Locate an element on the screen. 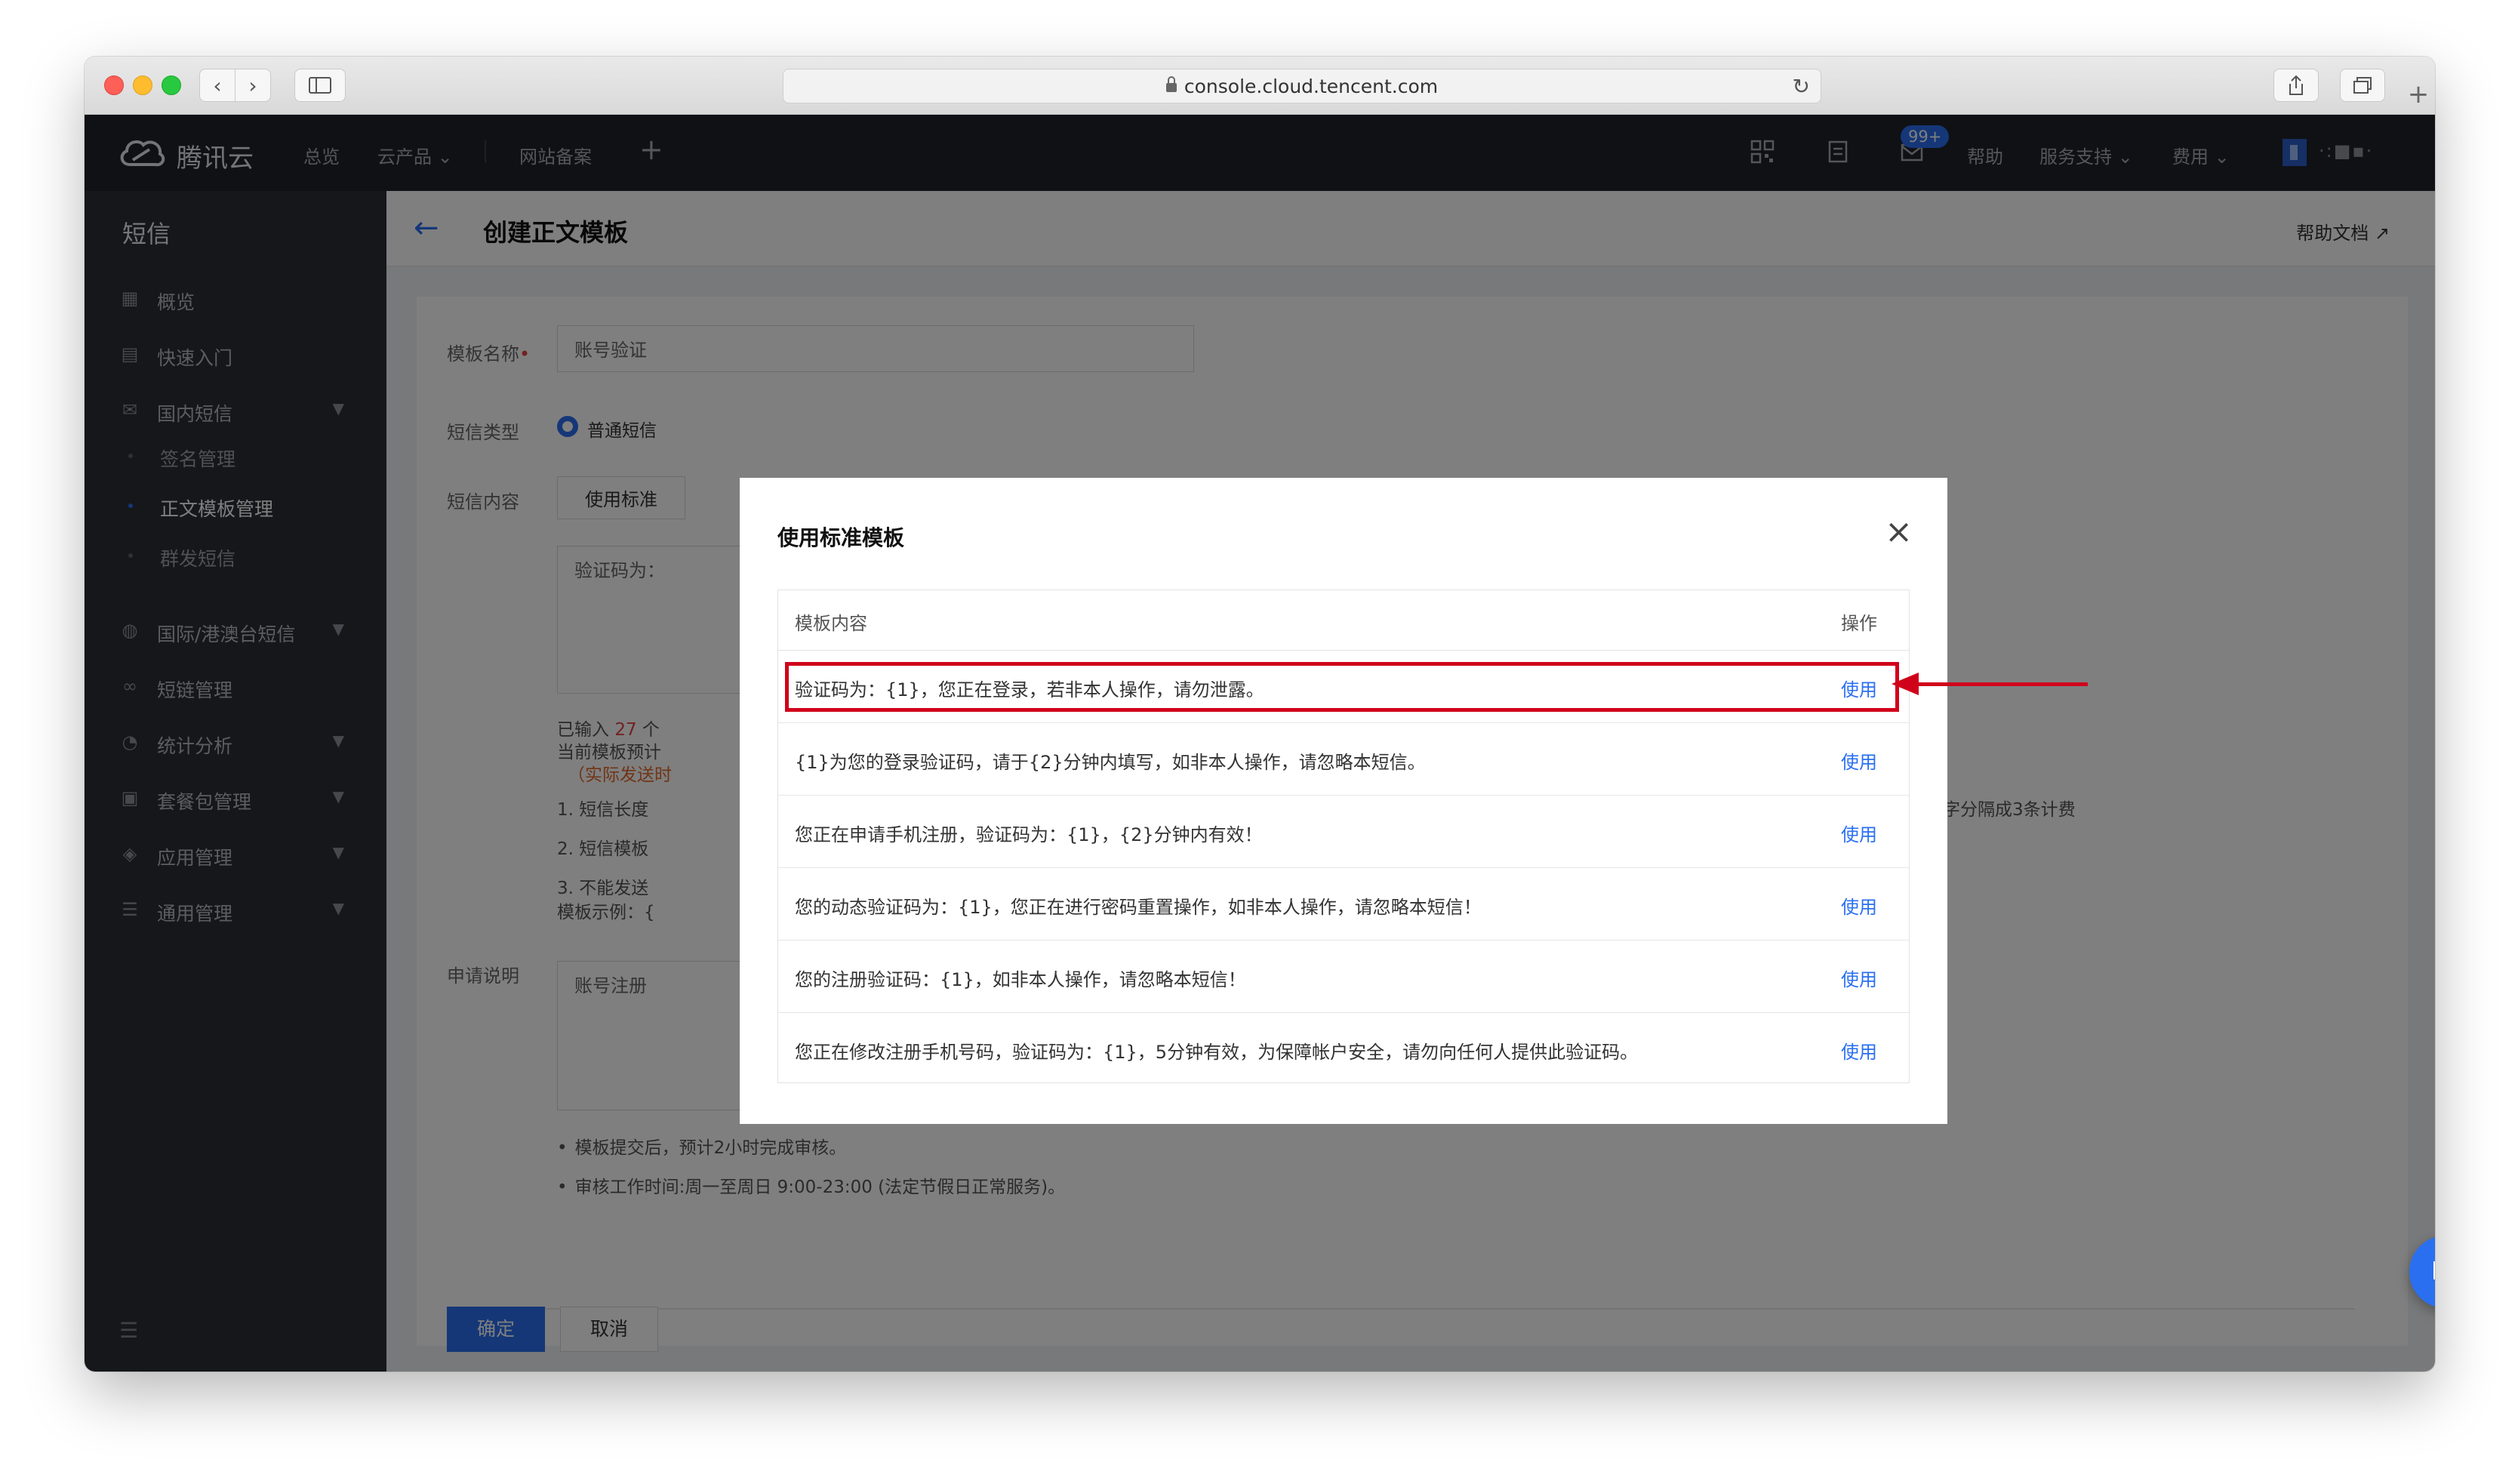 Image resolution: width=2518 pixels, height=1484 pixels. lock-icon is located at coordinates (1171, 84).